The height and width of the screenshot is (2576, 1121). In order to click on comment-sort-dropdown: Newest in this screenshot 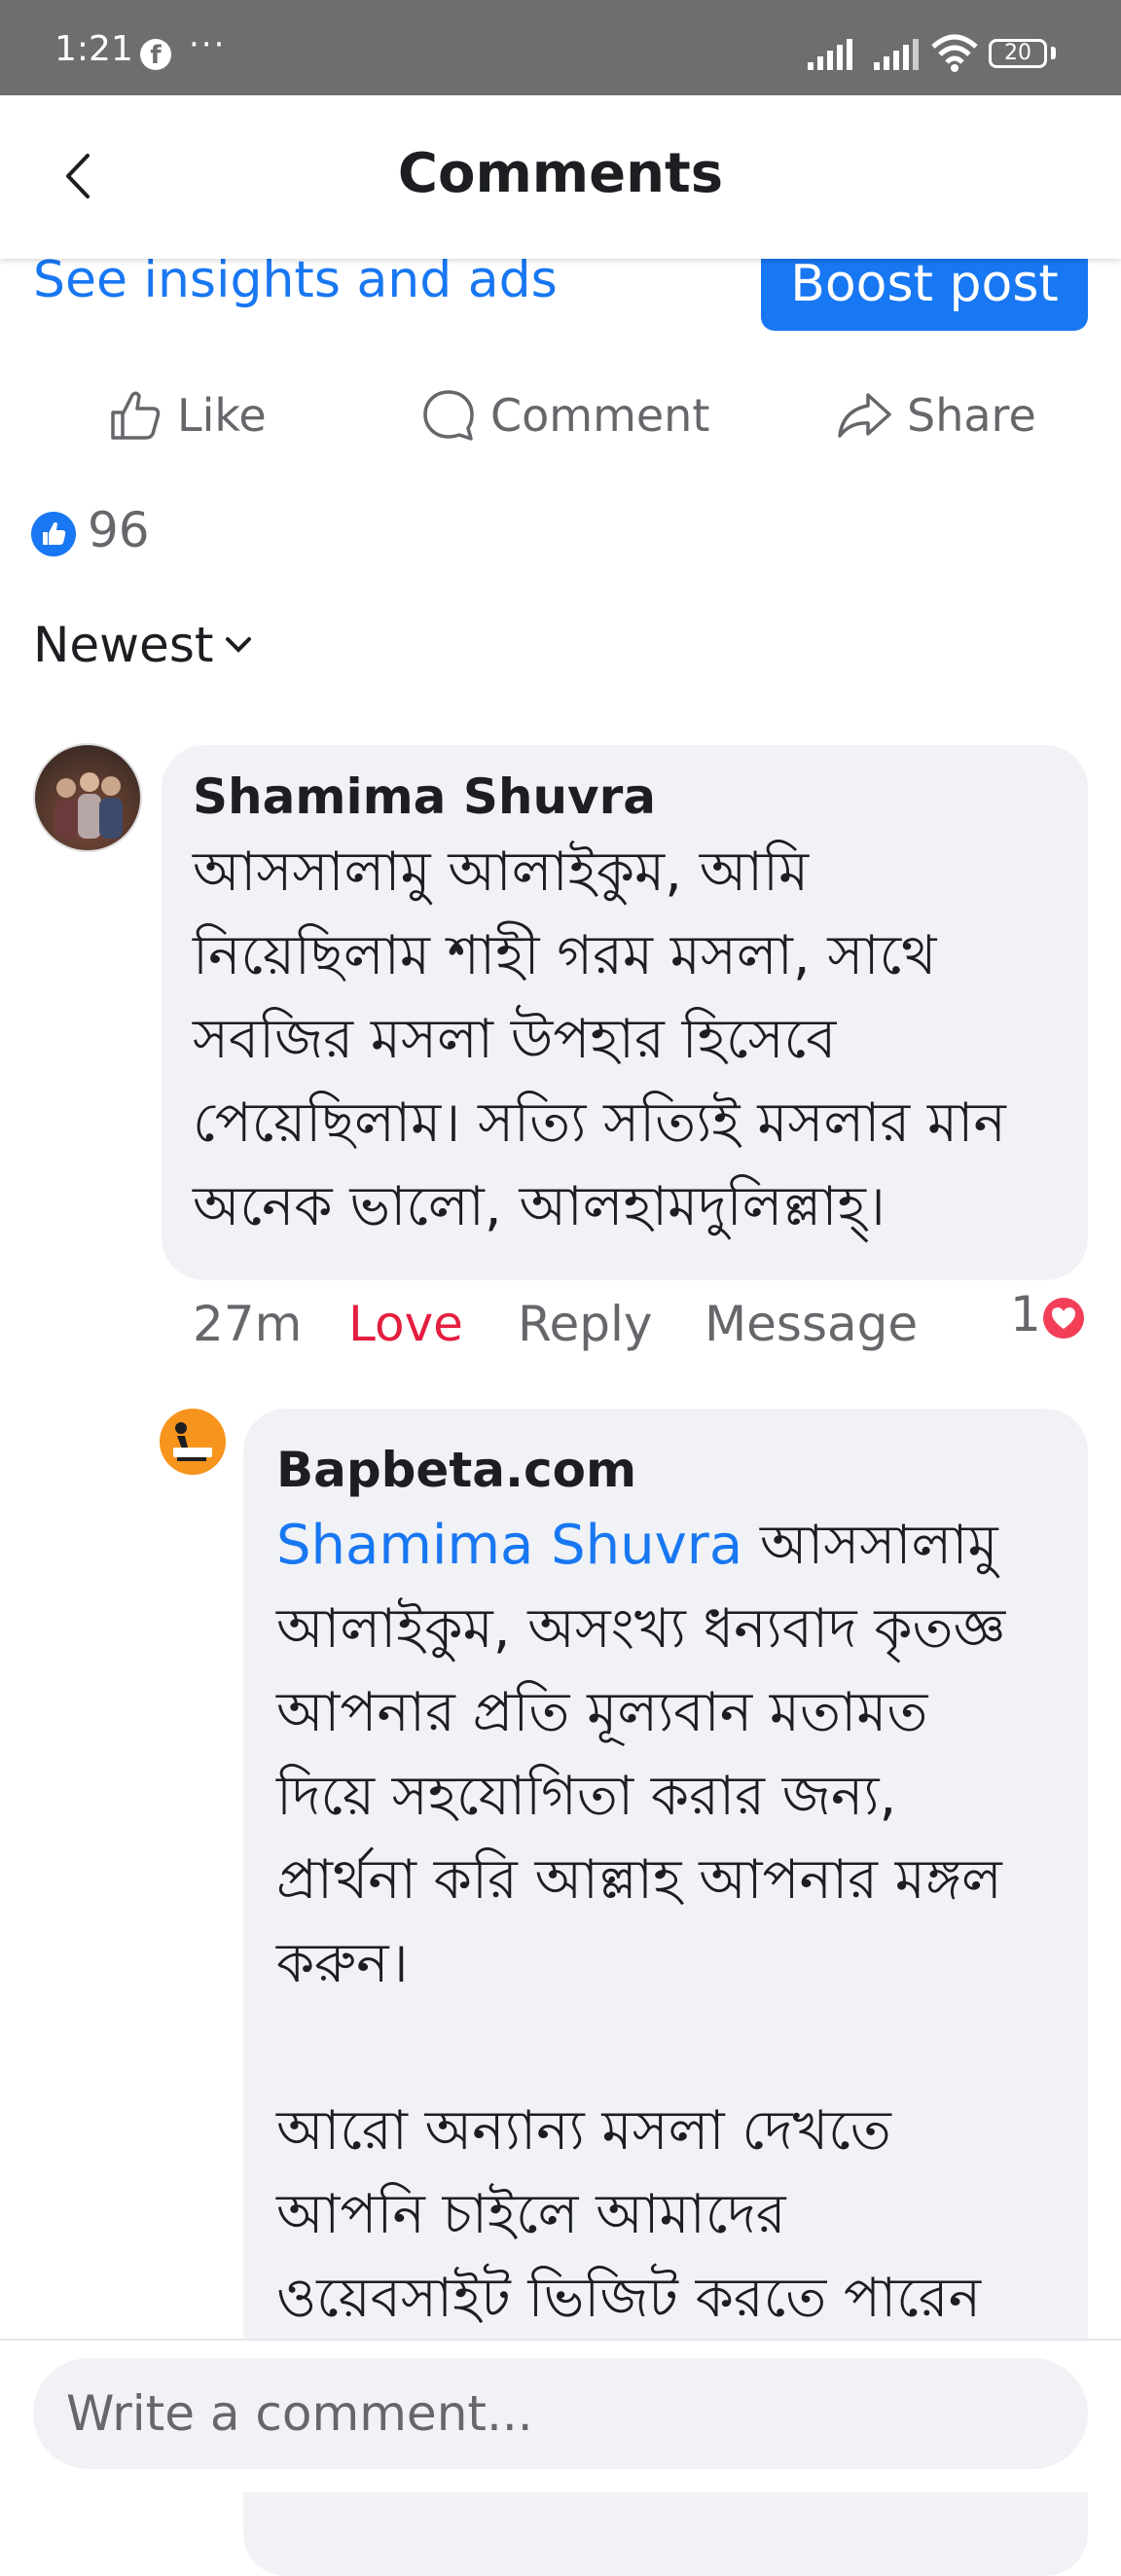, I will do `click(142, 645)`.